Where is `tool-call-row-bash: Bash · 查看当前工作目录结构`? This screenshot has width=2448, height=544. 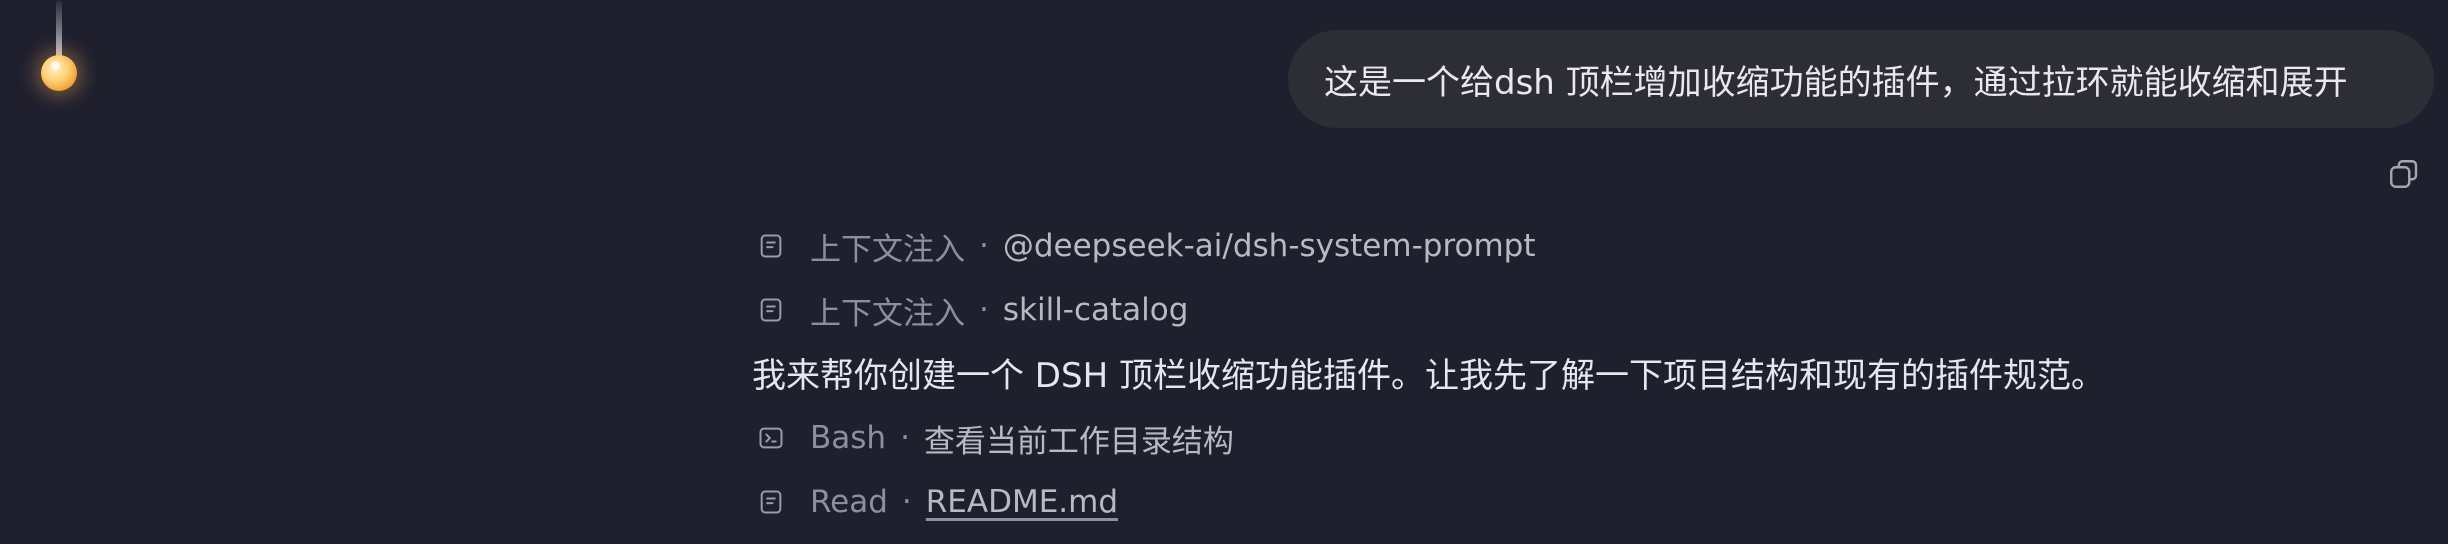 tool-call-row-bash: Bash · 查看当前工作目录结构 is located at coordinates (1552, 438).